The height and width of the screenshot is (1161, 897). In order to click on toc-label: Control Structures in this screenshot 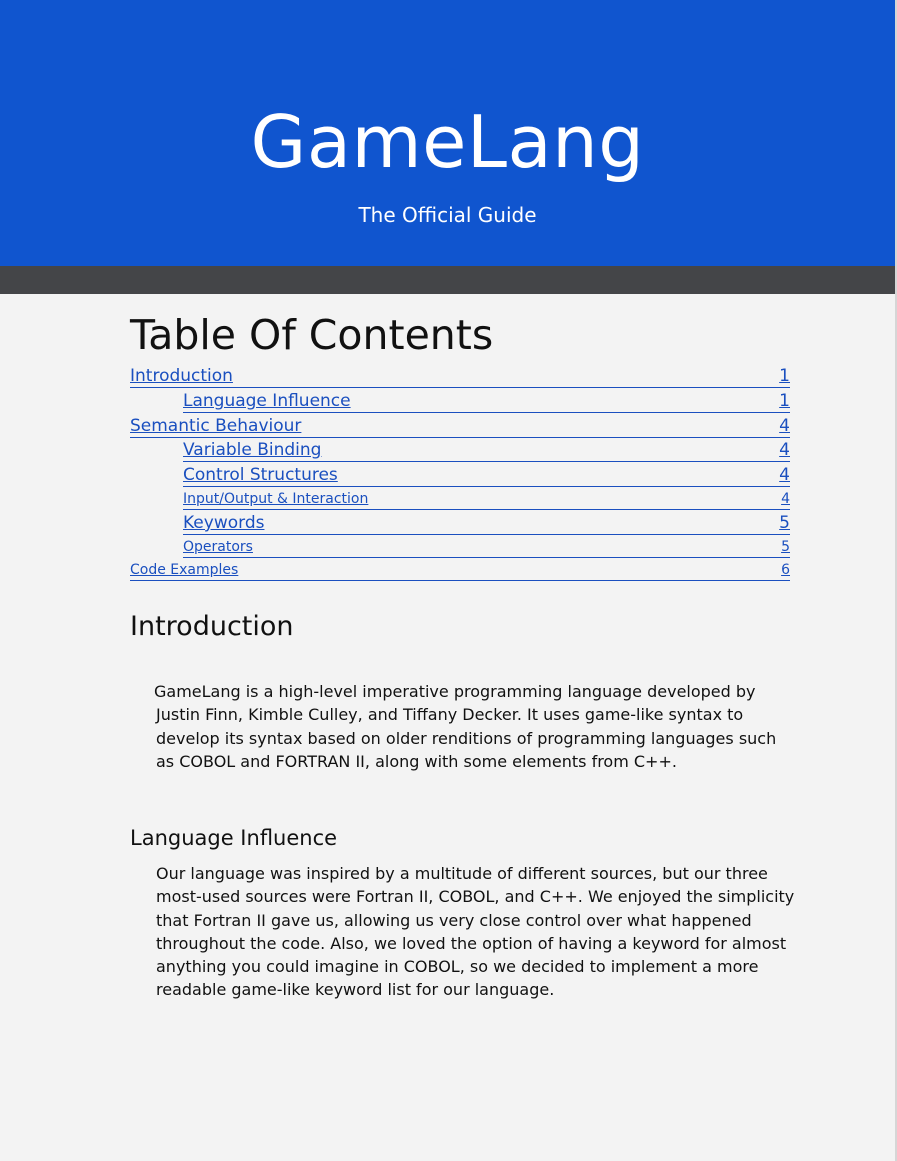, I will do `click(260, 475)`.